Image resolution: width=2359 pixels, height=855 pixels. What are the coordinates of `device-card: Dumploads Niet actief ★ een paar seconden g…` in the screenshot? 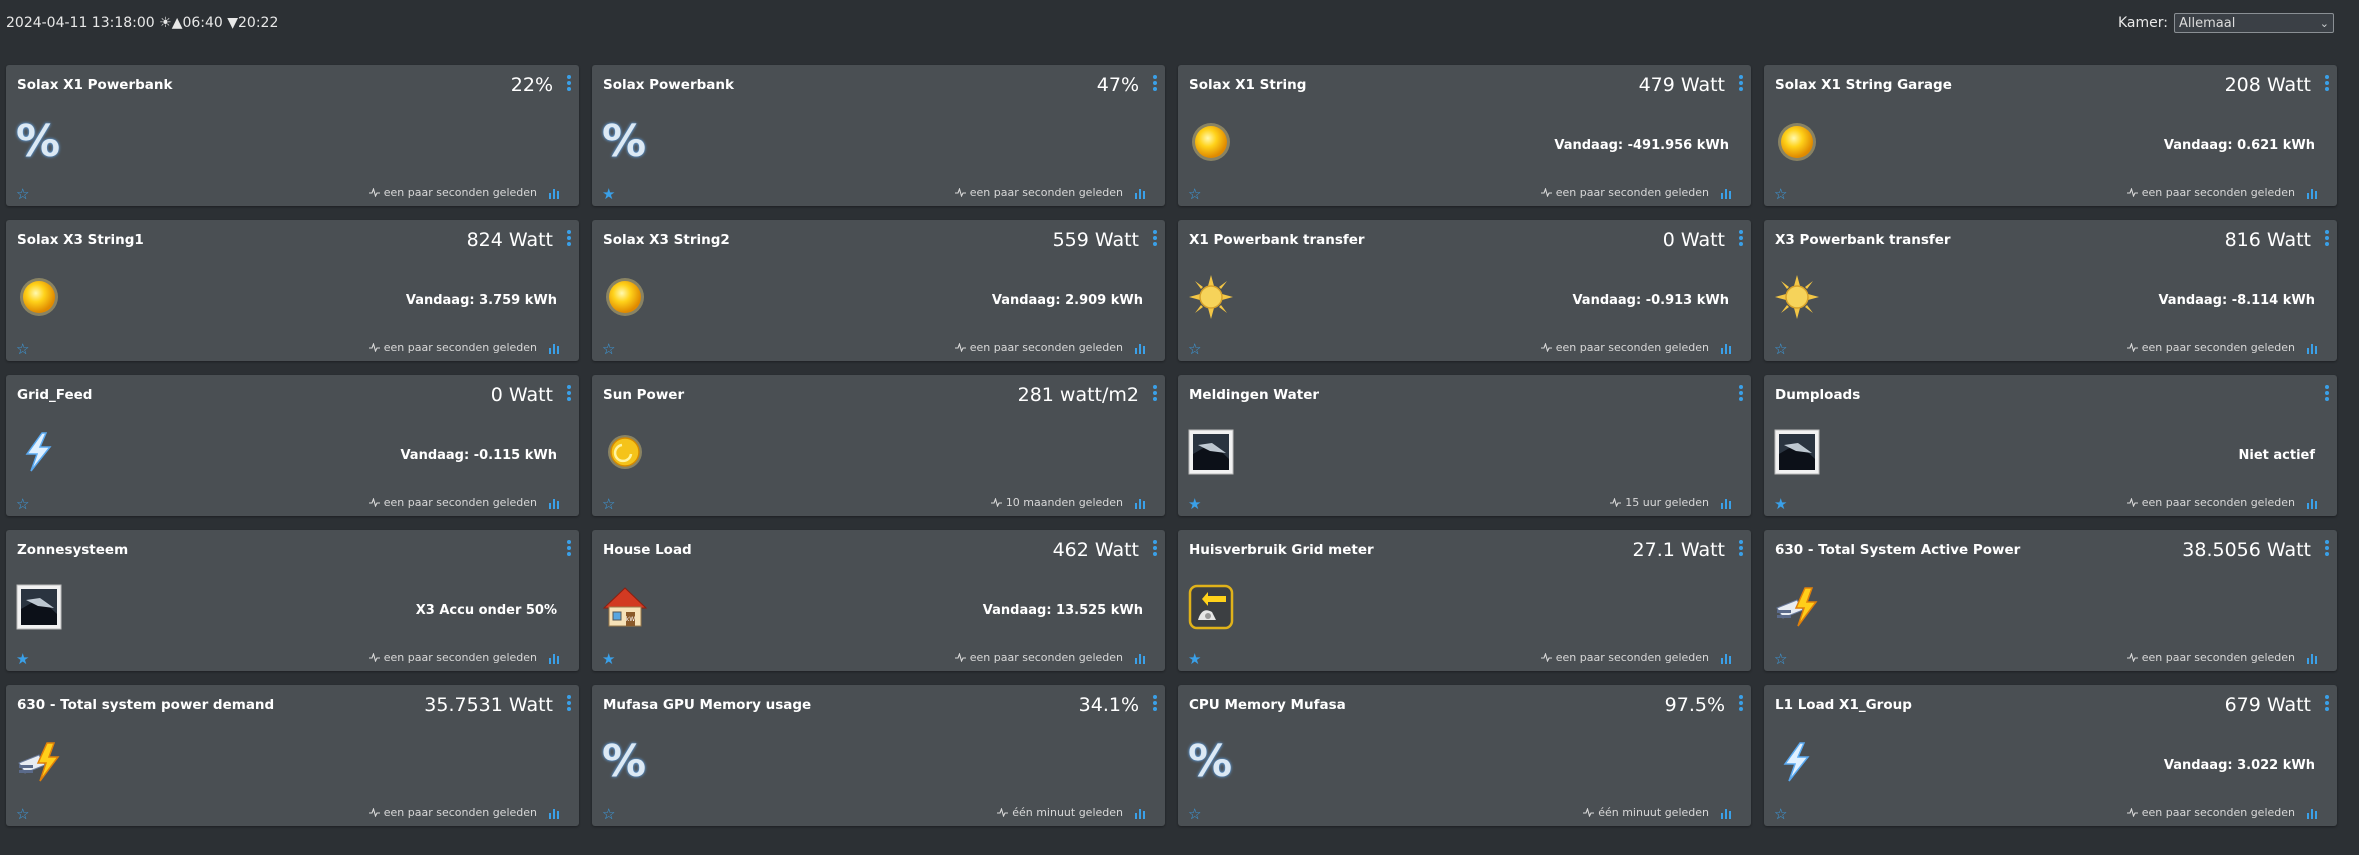 It's located at (2050, 445).